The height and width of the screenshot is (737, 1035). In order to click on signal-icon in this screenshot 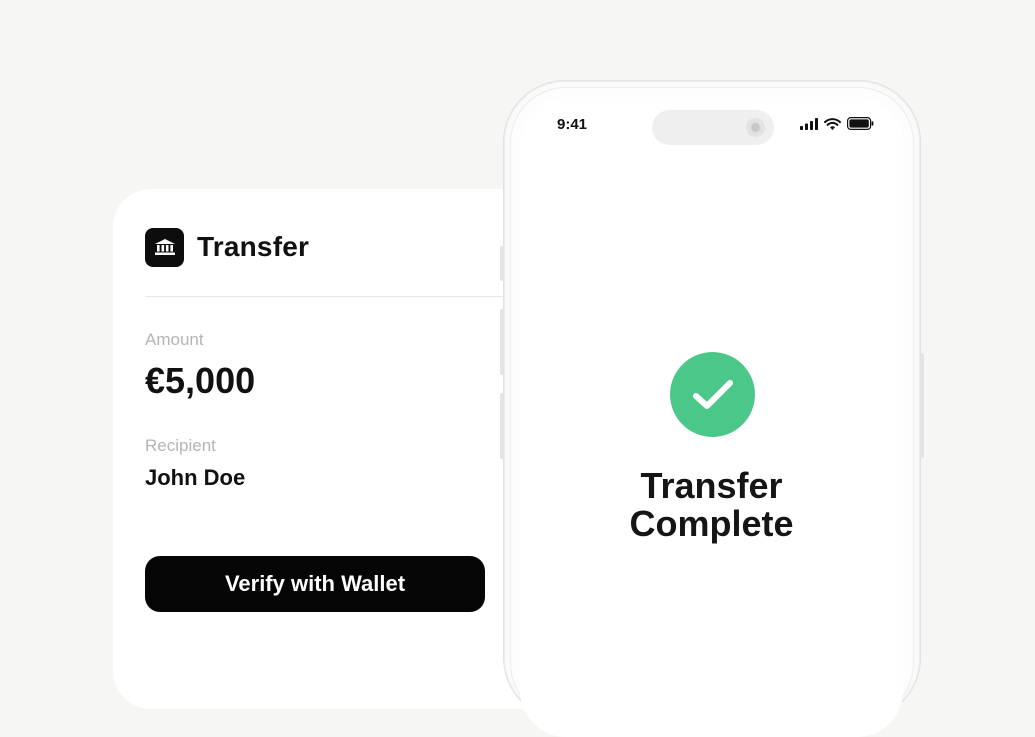, I will do `click(809, 123)`.